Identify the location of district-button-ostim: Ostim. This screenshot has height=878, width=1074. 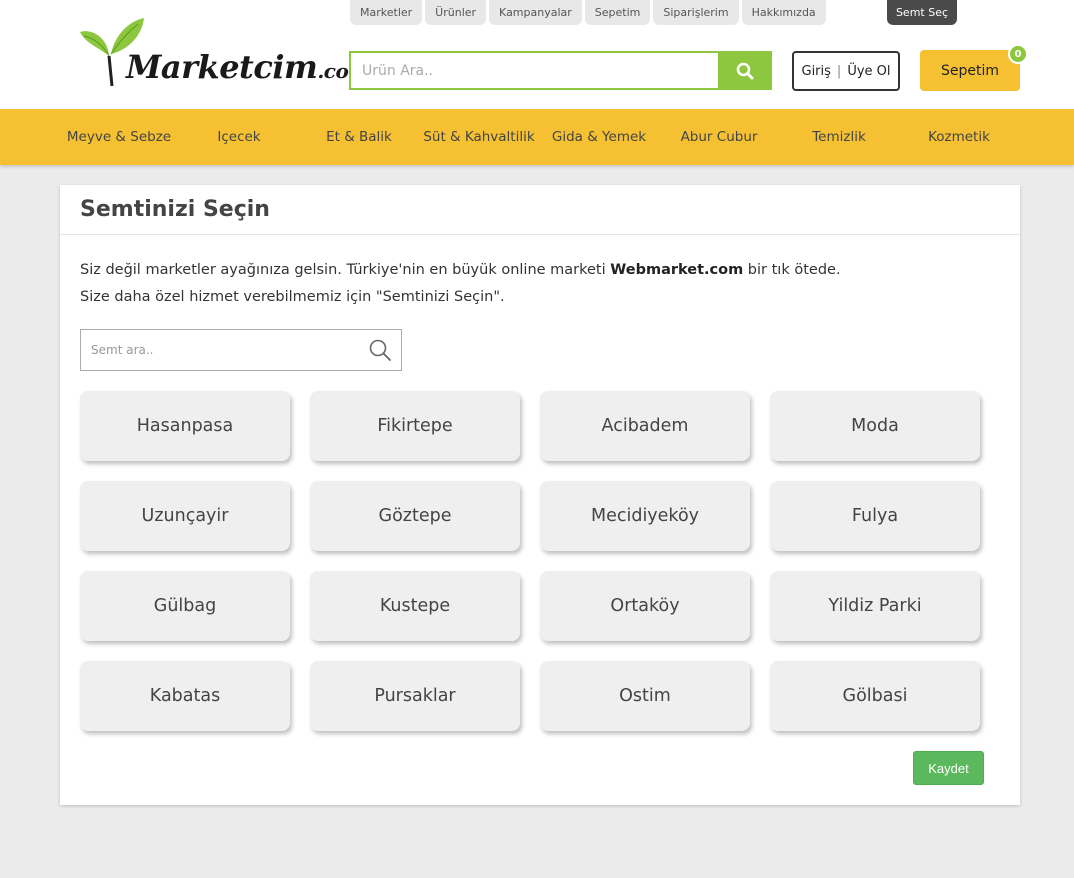
(645, 696).